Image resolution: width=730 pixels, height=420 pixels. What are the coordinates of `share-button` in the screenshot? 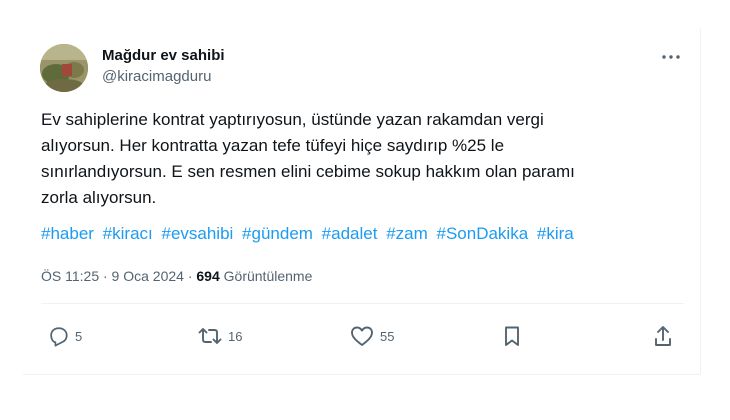 It's located at (663, 336).